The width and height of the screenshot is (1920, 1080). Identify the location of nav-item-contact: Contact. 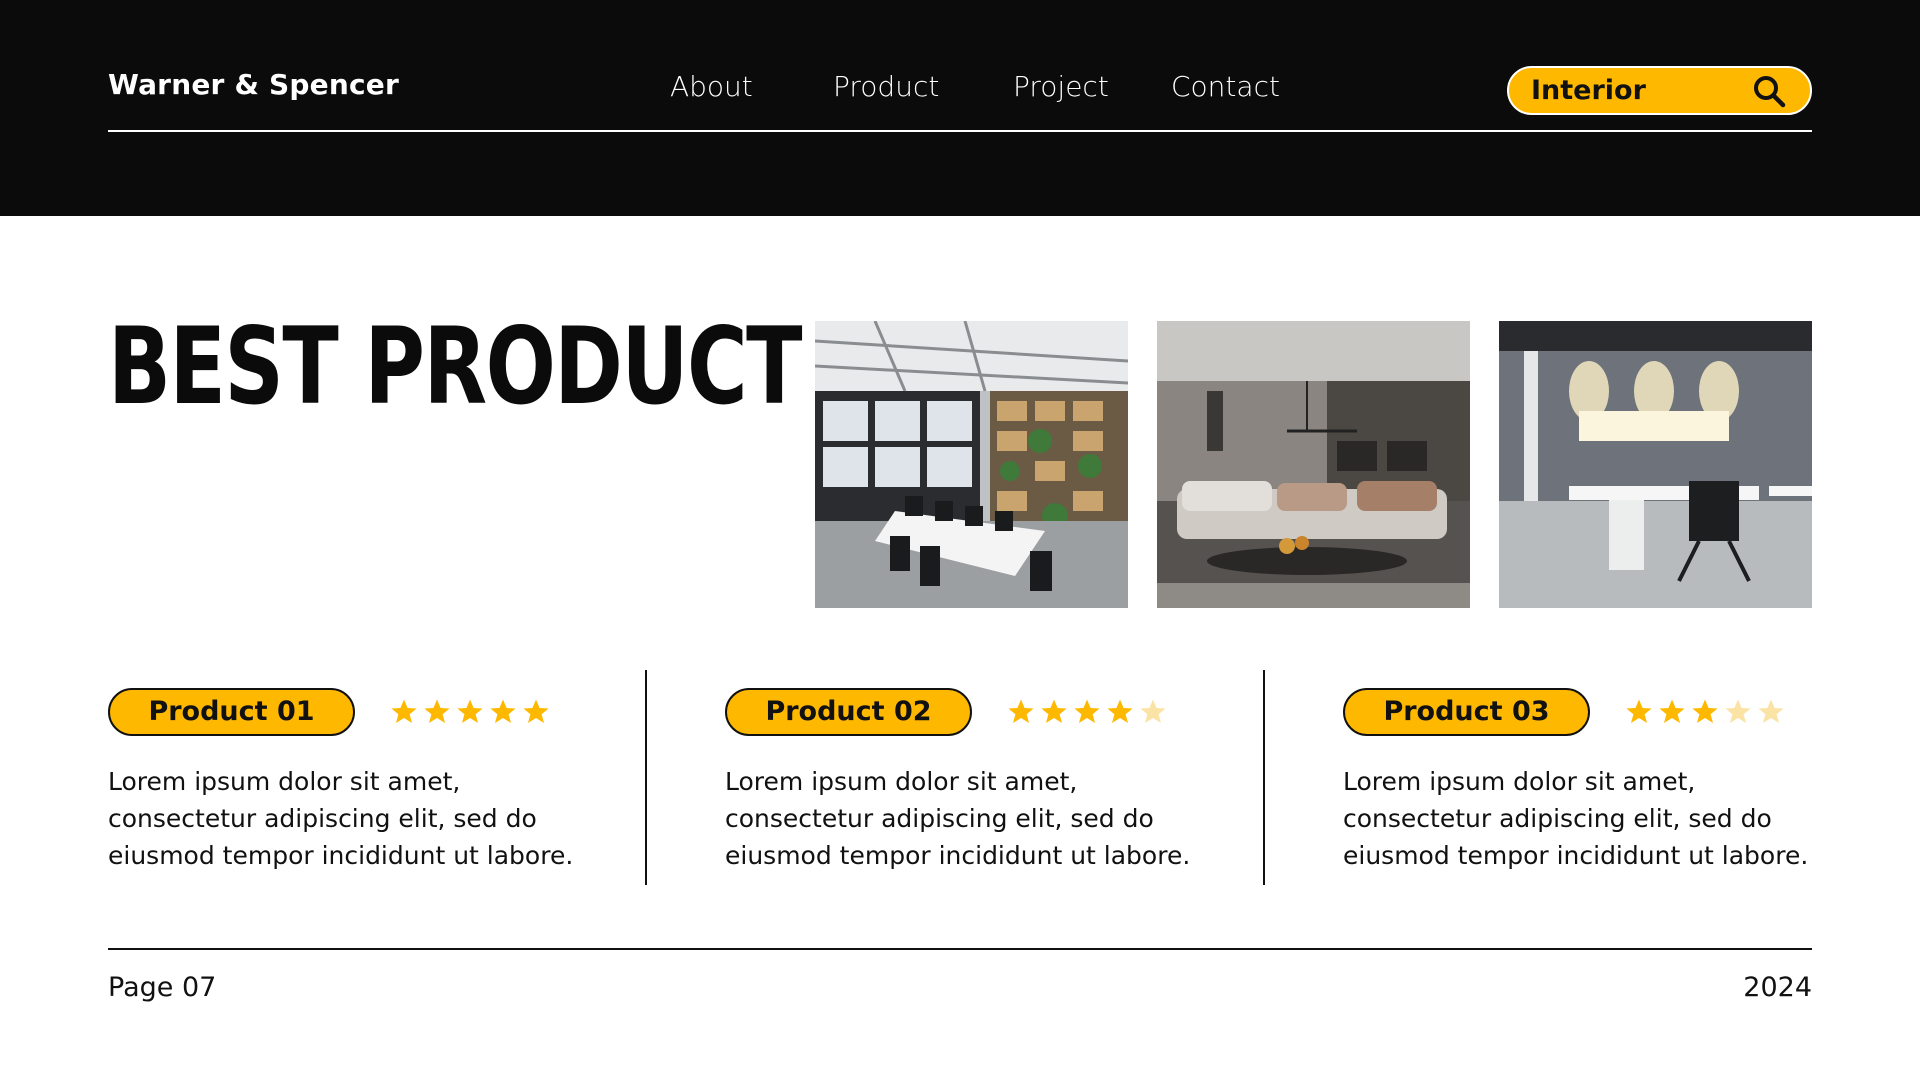
(1225, 86).